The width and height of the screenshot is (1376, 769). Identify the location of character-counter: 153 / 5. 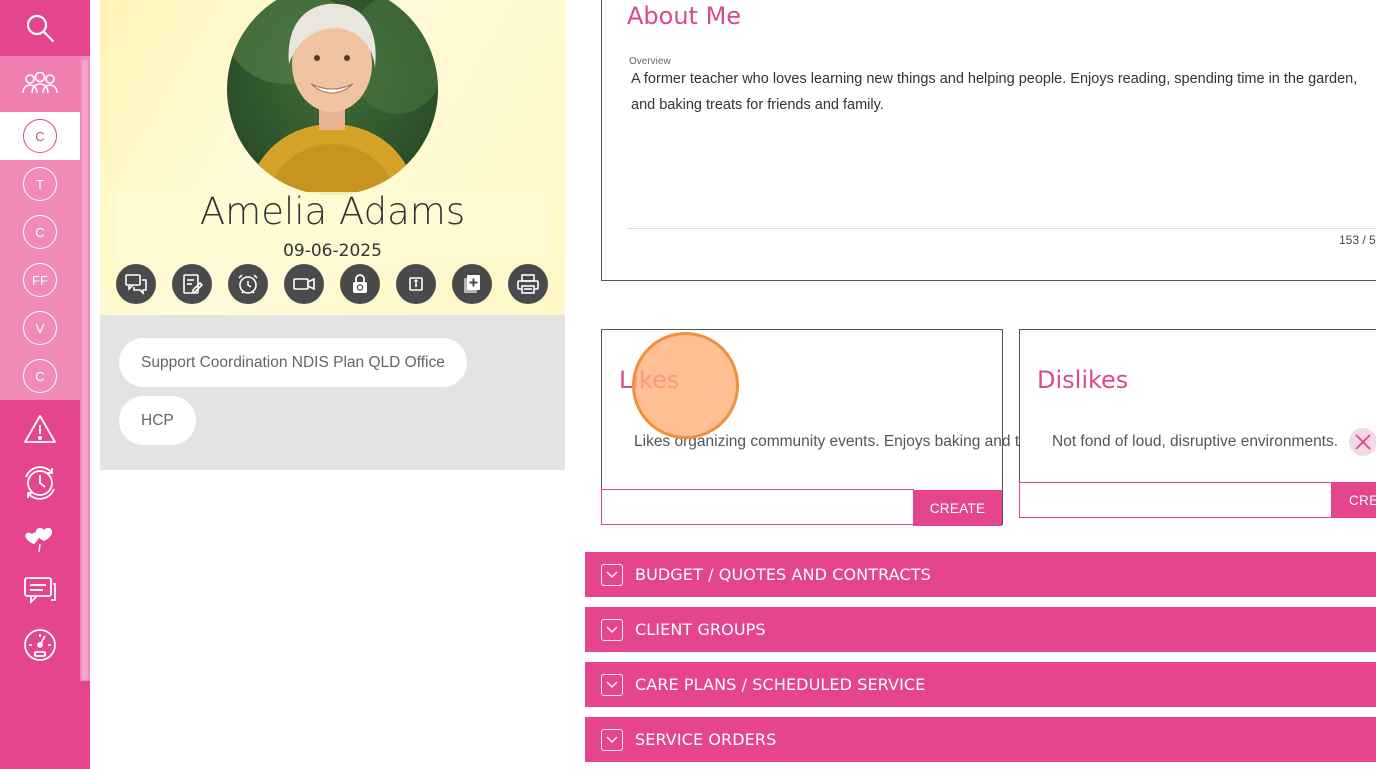
(1357, 240).